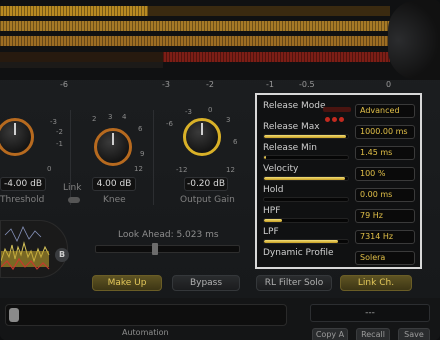  Describe the element at coordinates (49, 169) in the screenshot. I see `threshold-scale-label: 0` at that location.